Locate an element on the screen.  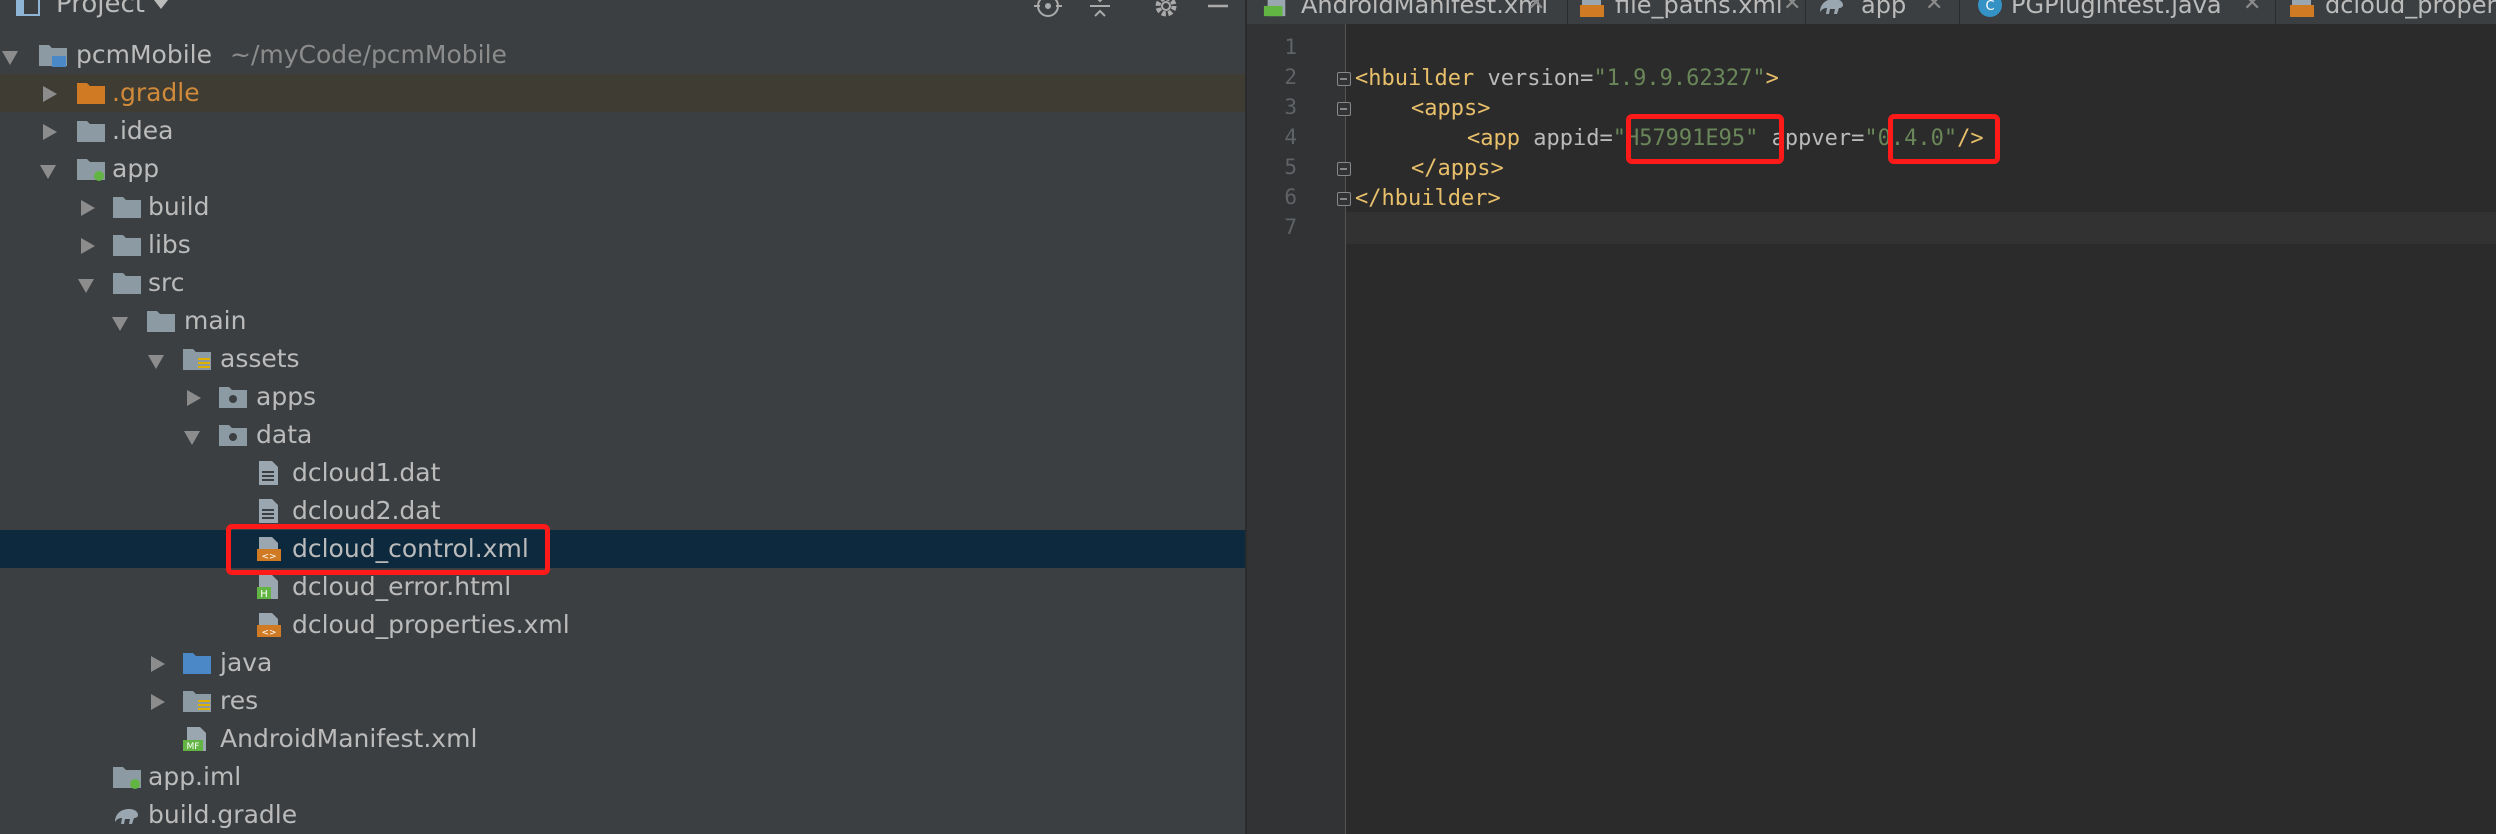
minimize-icon is located at coordinates (1218, 10).